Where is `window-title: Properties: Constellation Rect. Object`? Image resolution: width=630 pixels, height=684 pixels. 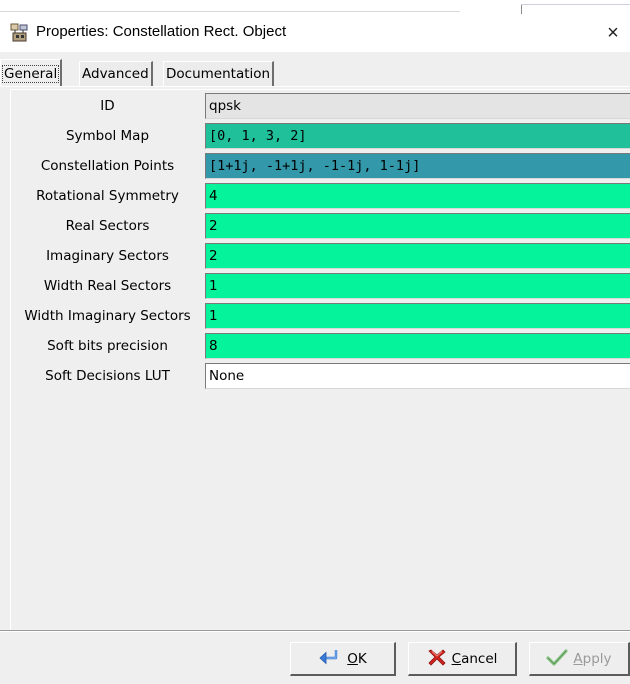
window-title: Properties: Constellation Rect. Object is located at coordinates (161, 31).